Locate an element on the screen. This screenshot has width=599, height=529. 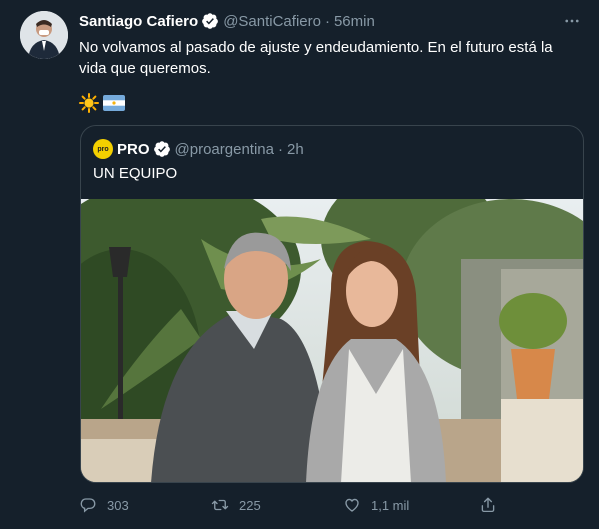
retweet-count: 225 is located at coordinates (250, 505).